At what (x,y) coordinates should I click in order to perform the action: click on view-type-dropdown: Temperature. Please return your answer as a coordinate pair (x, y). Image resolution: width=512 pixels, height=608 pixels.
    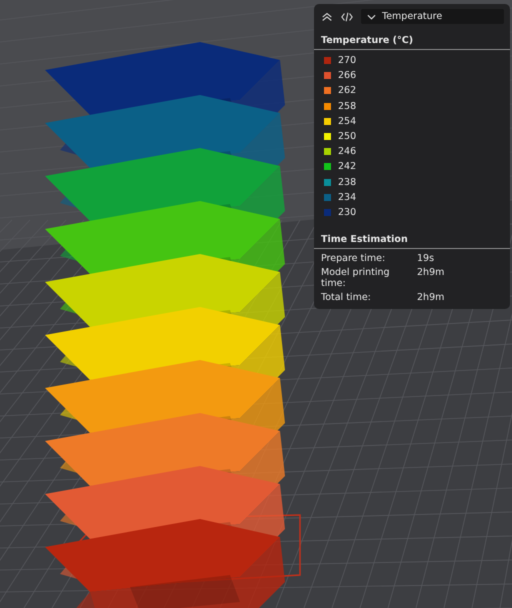
    Looking at the image, I should click on (432, 16).